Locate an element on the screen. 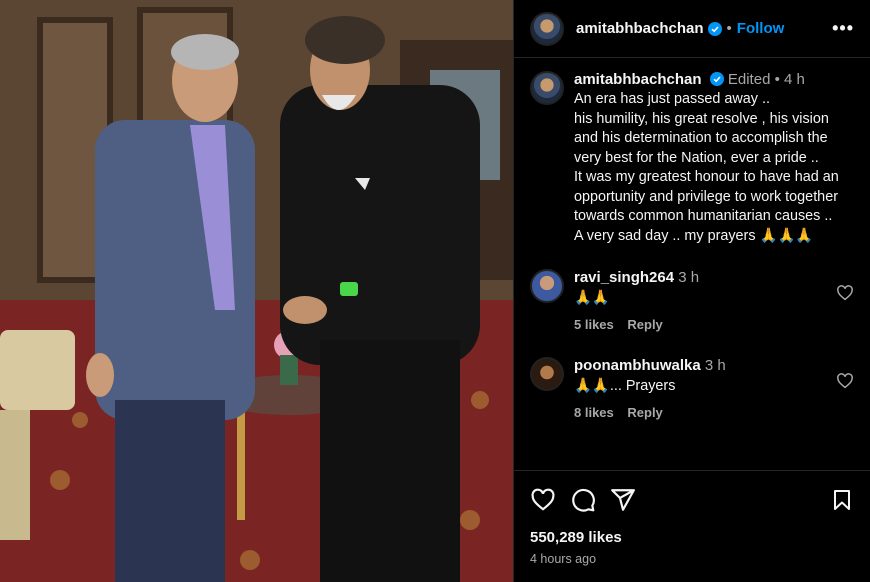 This screenshot has height=582, width=870. post-footer: 550,289 likes 4 hours ago is located at coordinates (692, 518).